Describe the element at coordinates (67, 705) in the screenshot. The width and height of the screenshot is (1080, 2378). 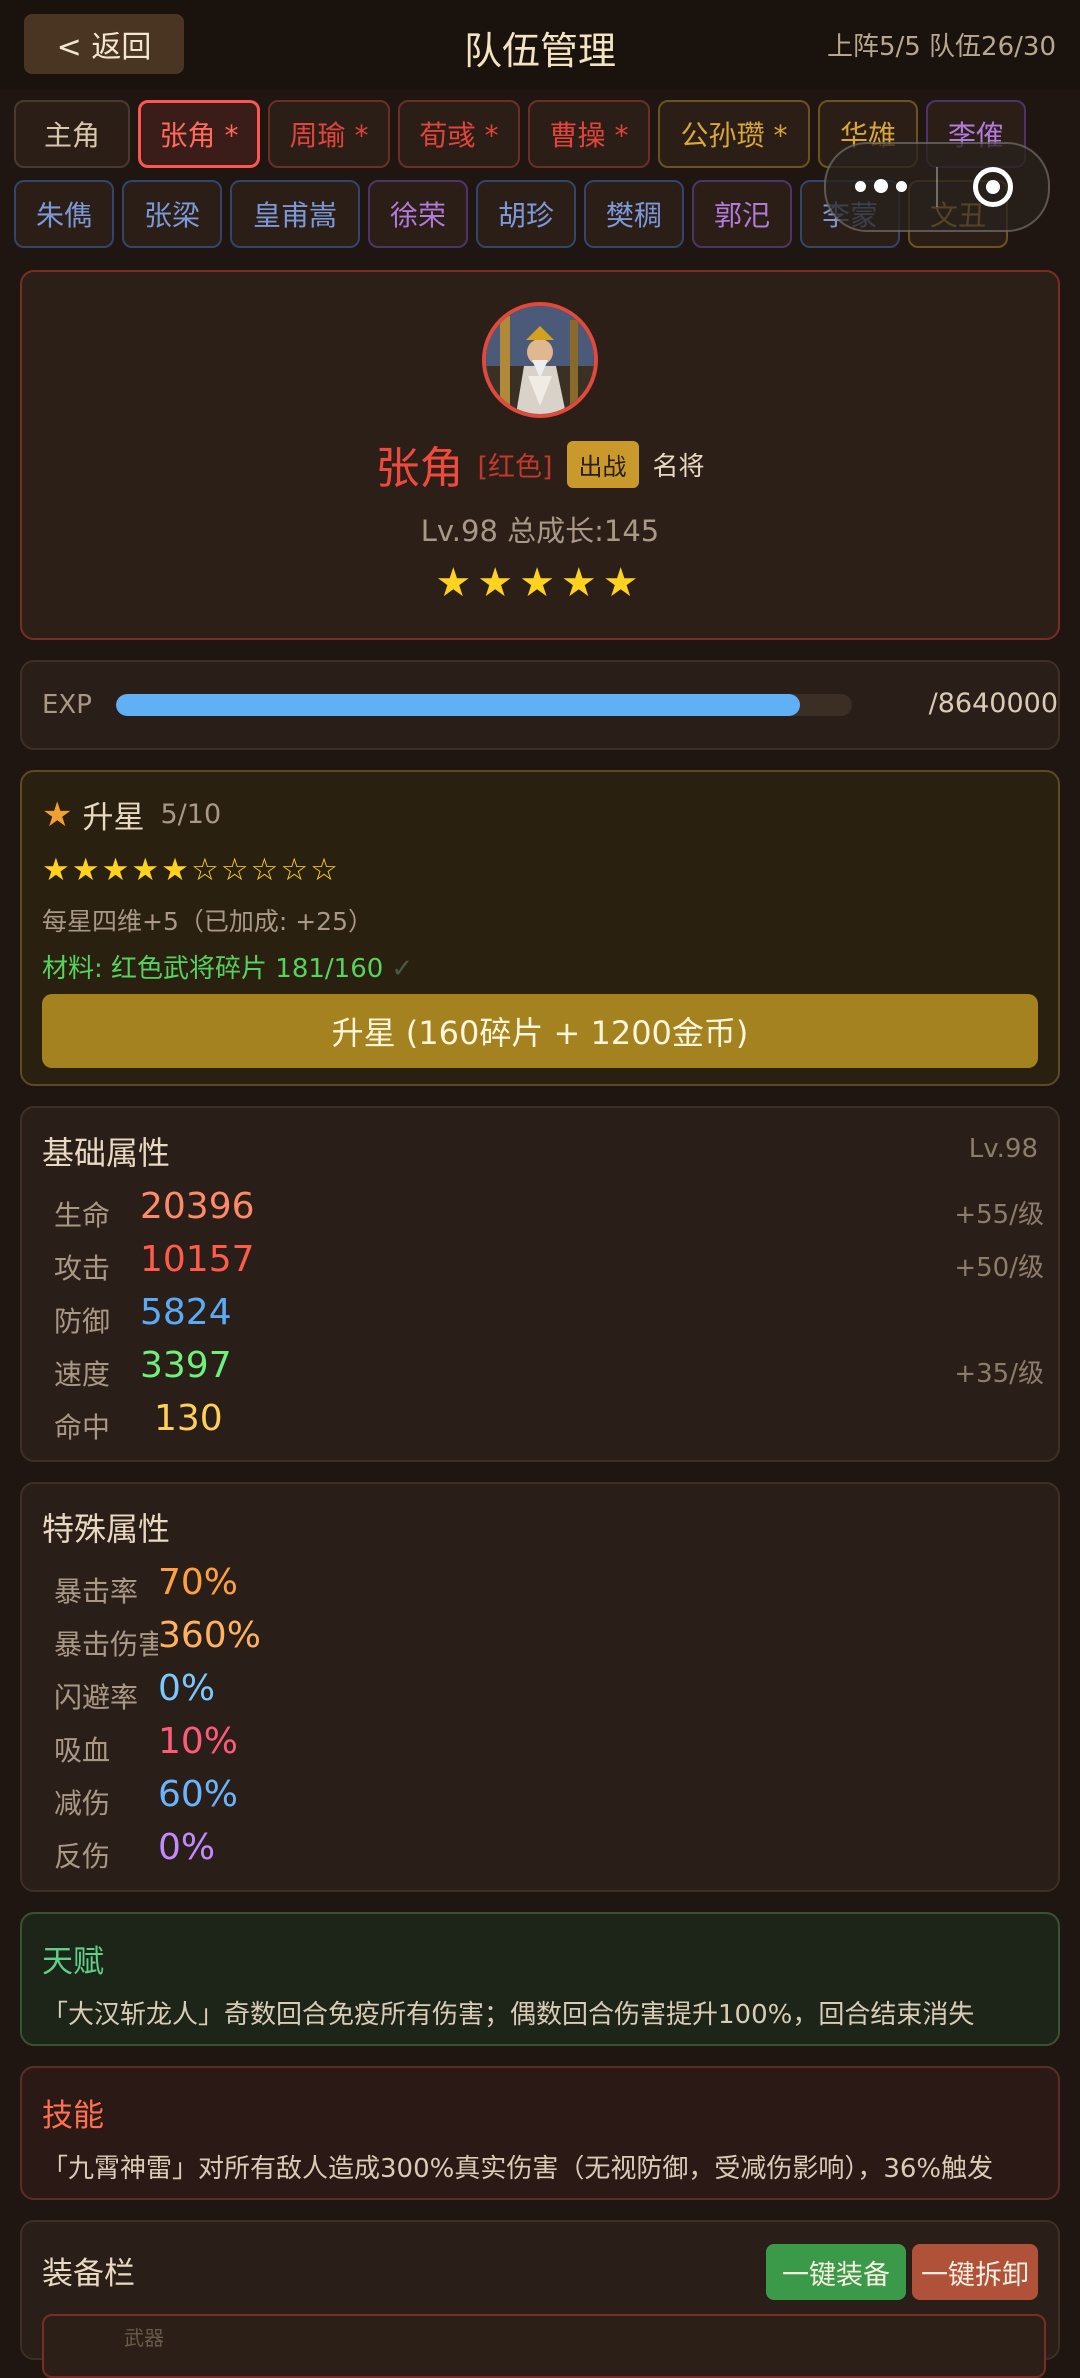
I see `exp-label: EXP` at that location.